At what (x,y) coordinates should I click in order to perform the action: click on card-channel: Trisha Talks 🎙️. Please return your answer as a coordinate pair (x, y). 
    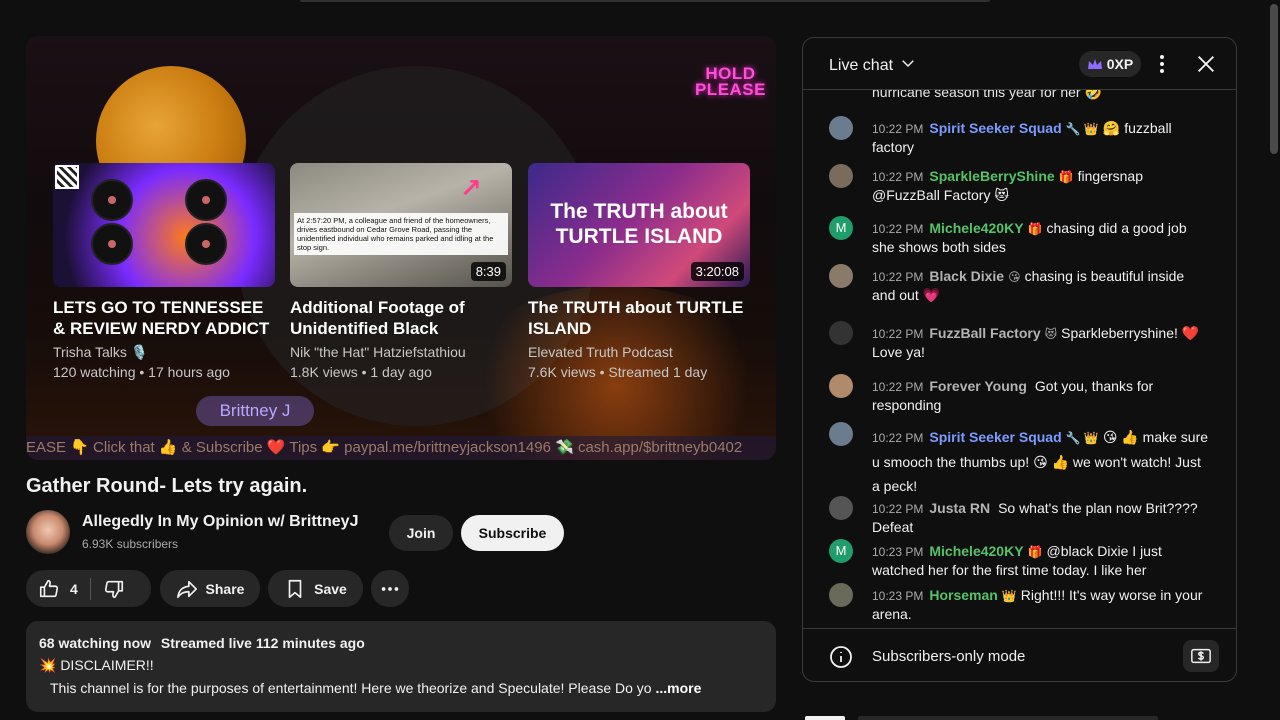
    Looking at the image, I should click on (164, 352).